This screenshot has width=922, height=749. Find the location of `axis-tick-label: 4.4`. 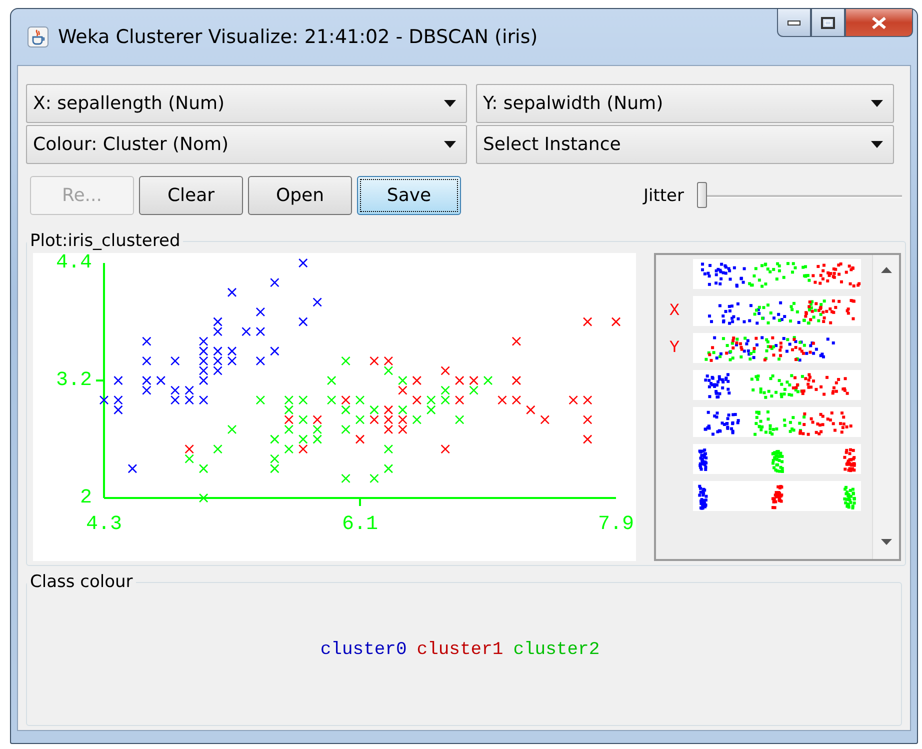

axis-tick-label: 4.4 is located at coordinates (74, 263).